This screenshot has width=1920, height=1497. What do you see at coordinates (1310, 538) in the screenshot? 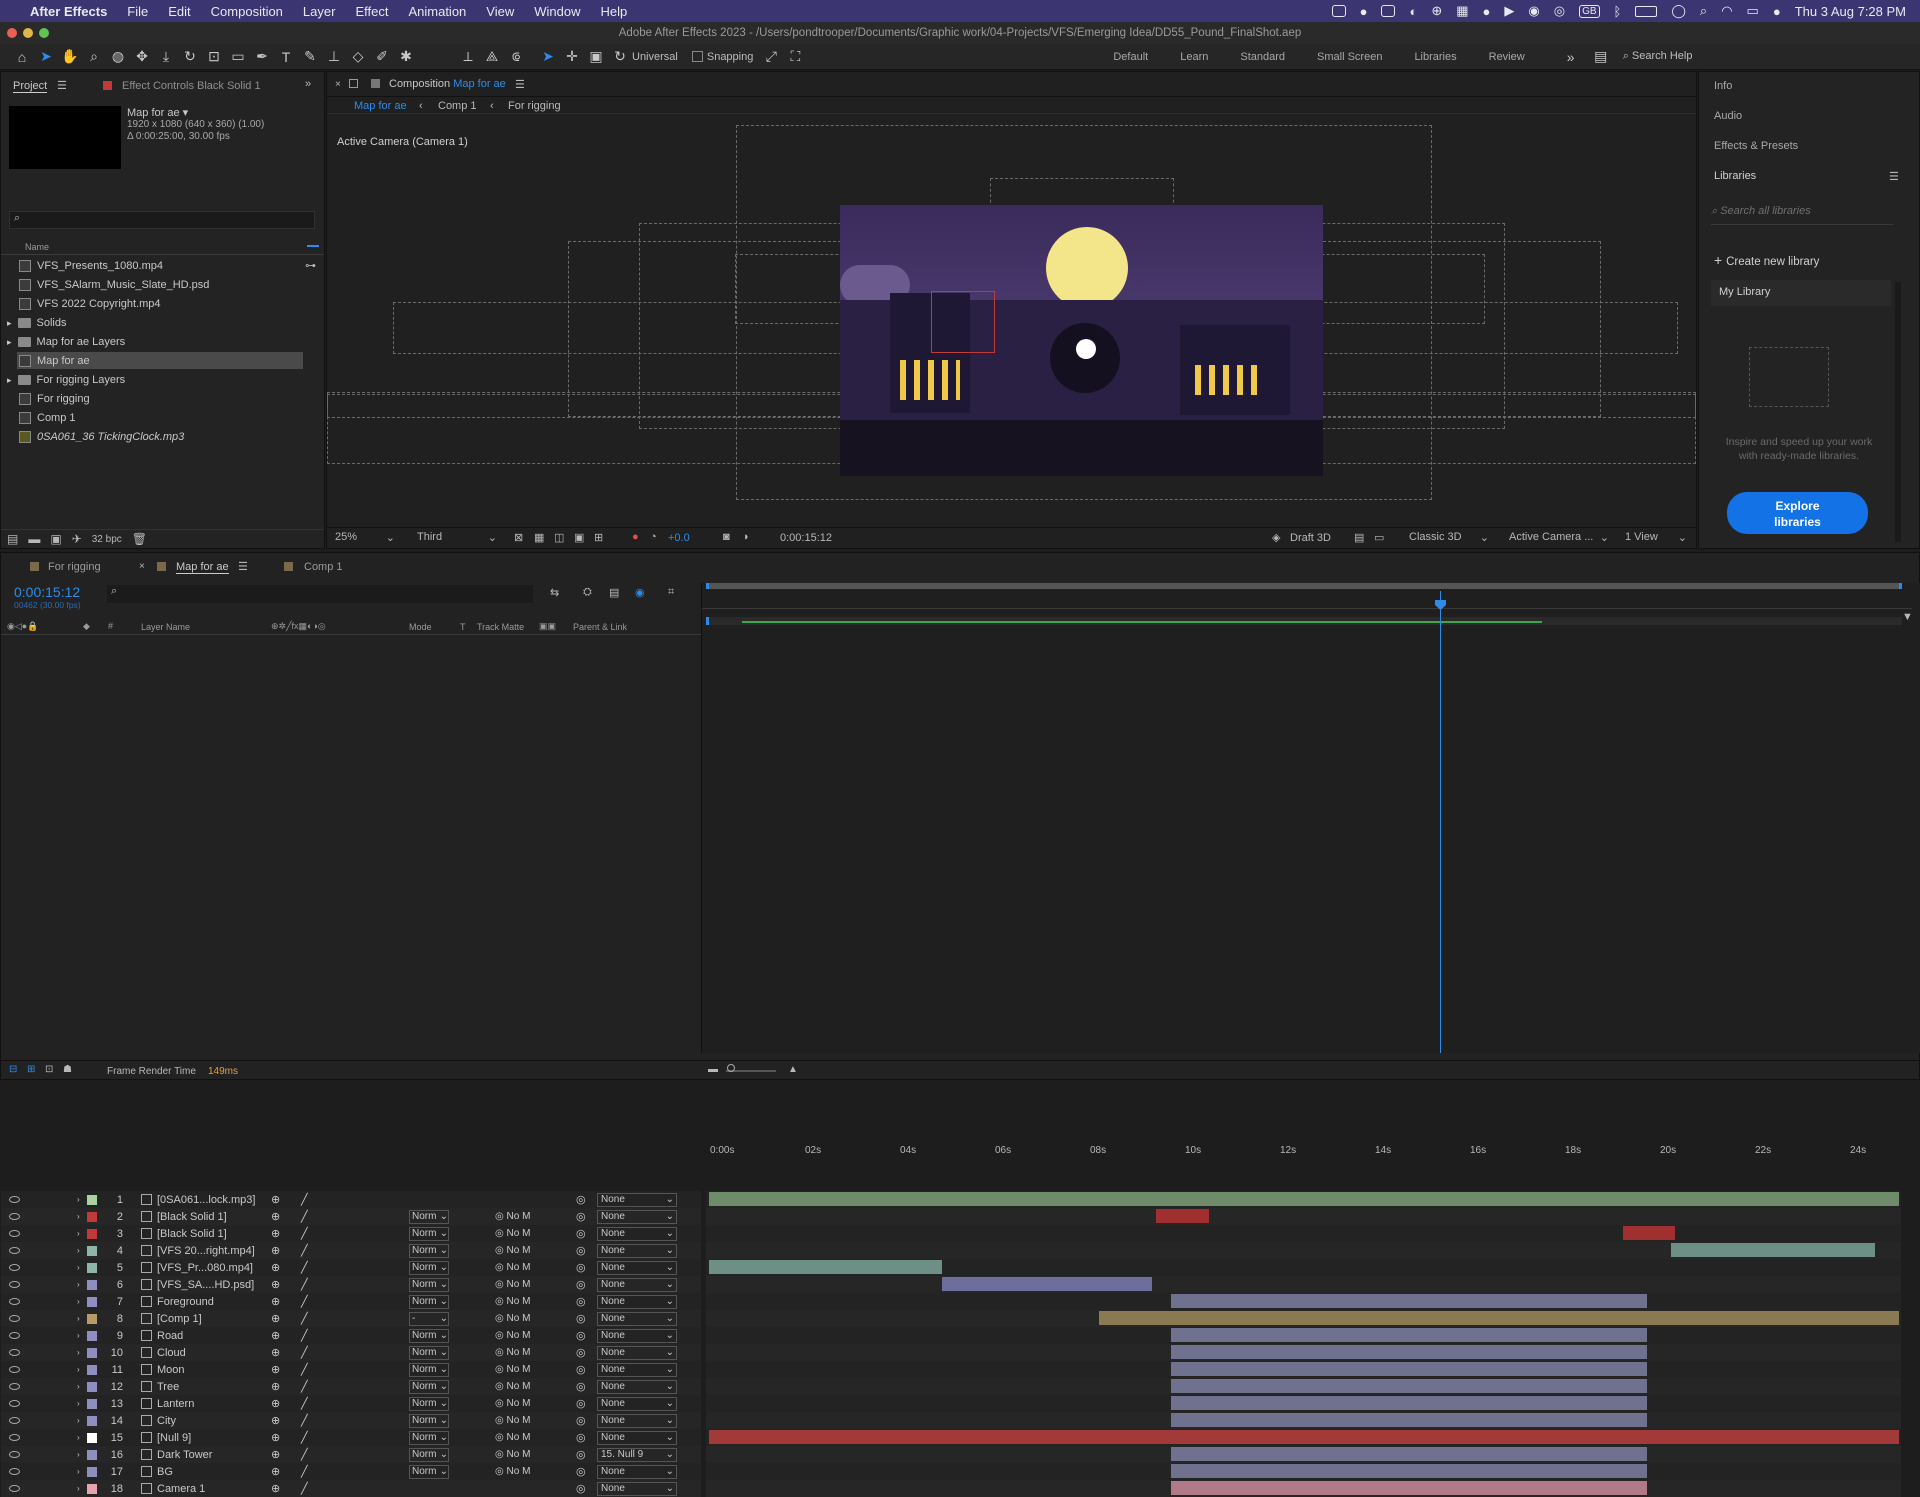
I see `draft-3d-toggle: Draft 3D` at bounding box center [1310, 538].